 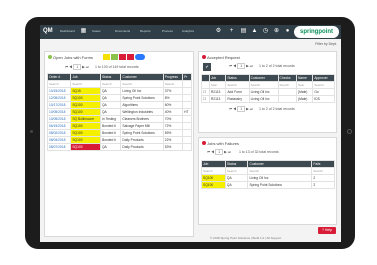 What do you see at coordinates (287, 92) in the screenshot?
I see `checks-cell` at bounding box center [287, 92].